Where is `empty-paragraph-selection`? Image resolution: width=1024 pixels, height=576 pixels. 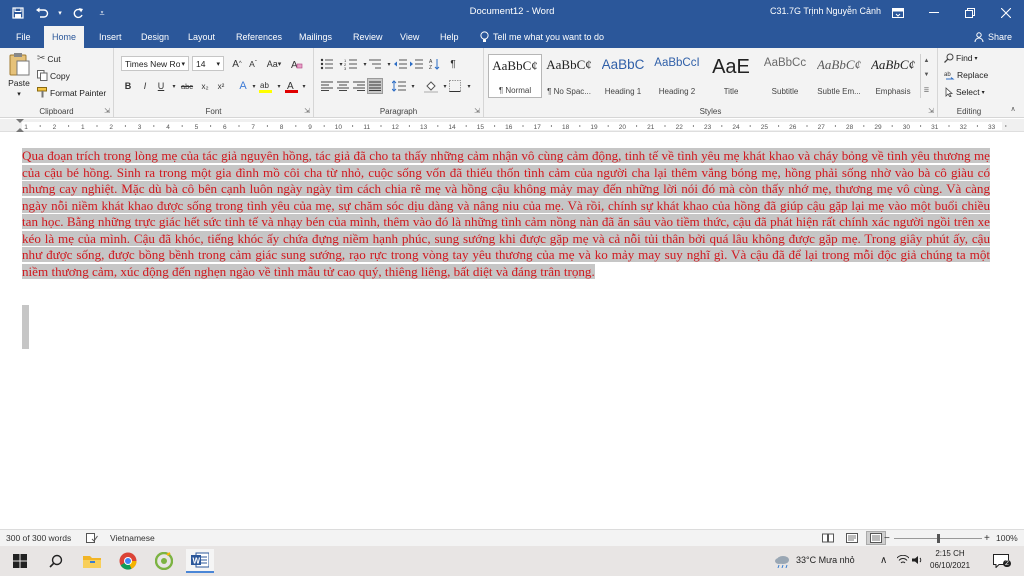 empty-paragraph-selection is located at coordinates (25, 316).